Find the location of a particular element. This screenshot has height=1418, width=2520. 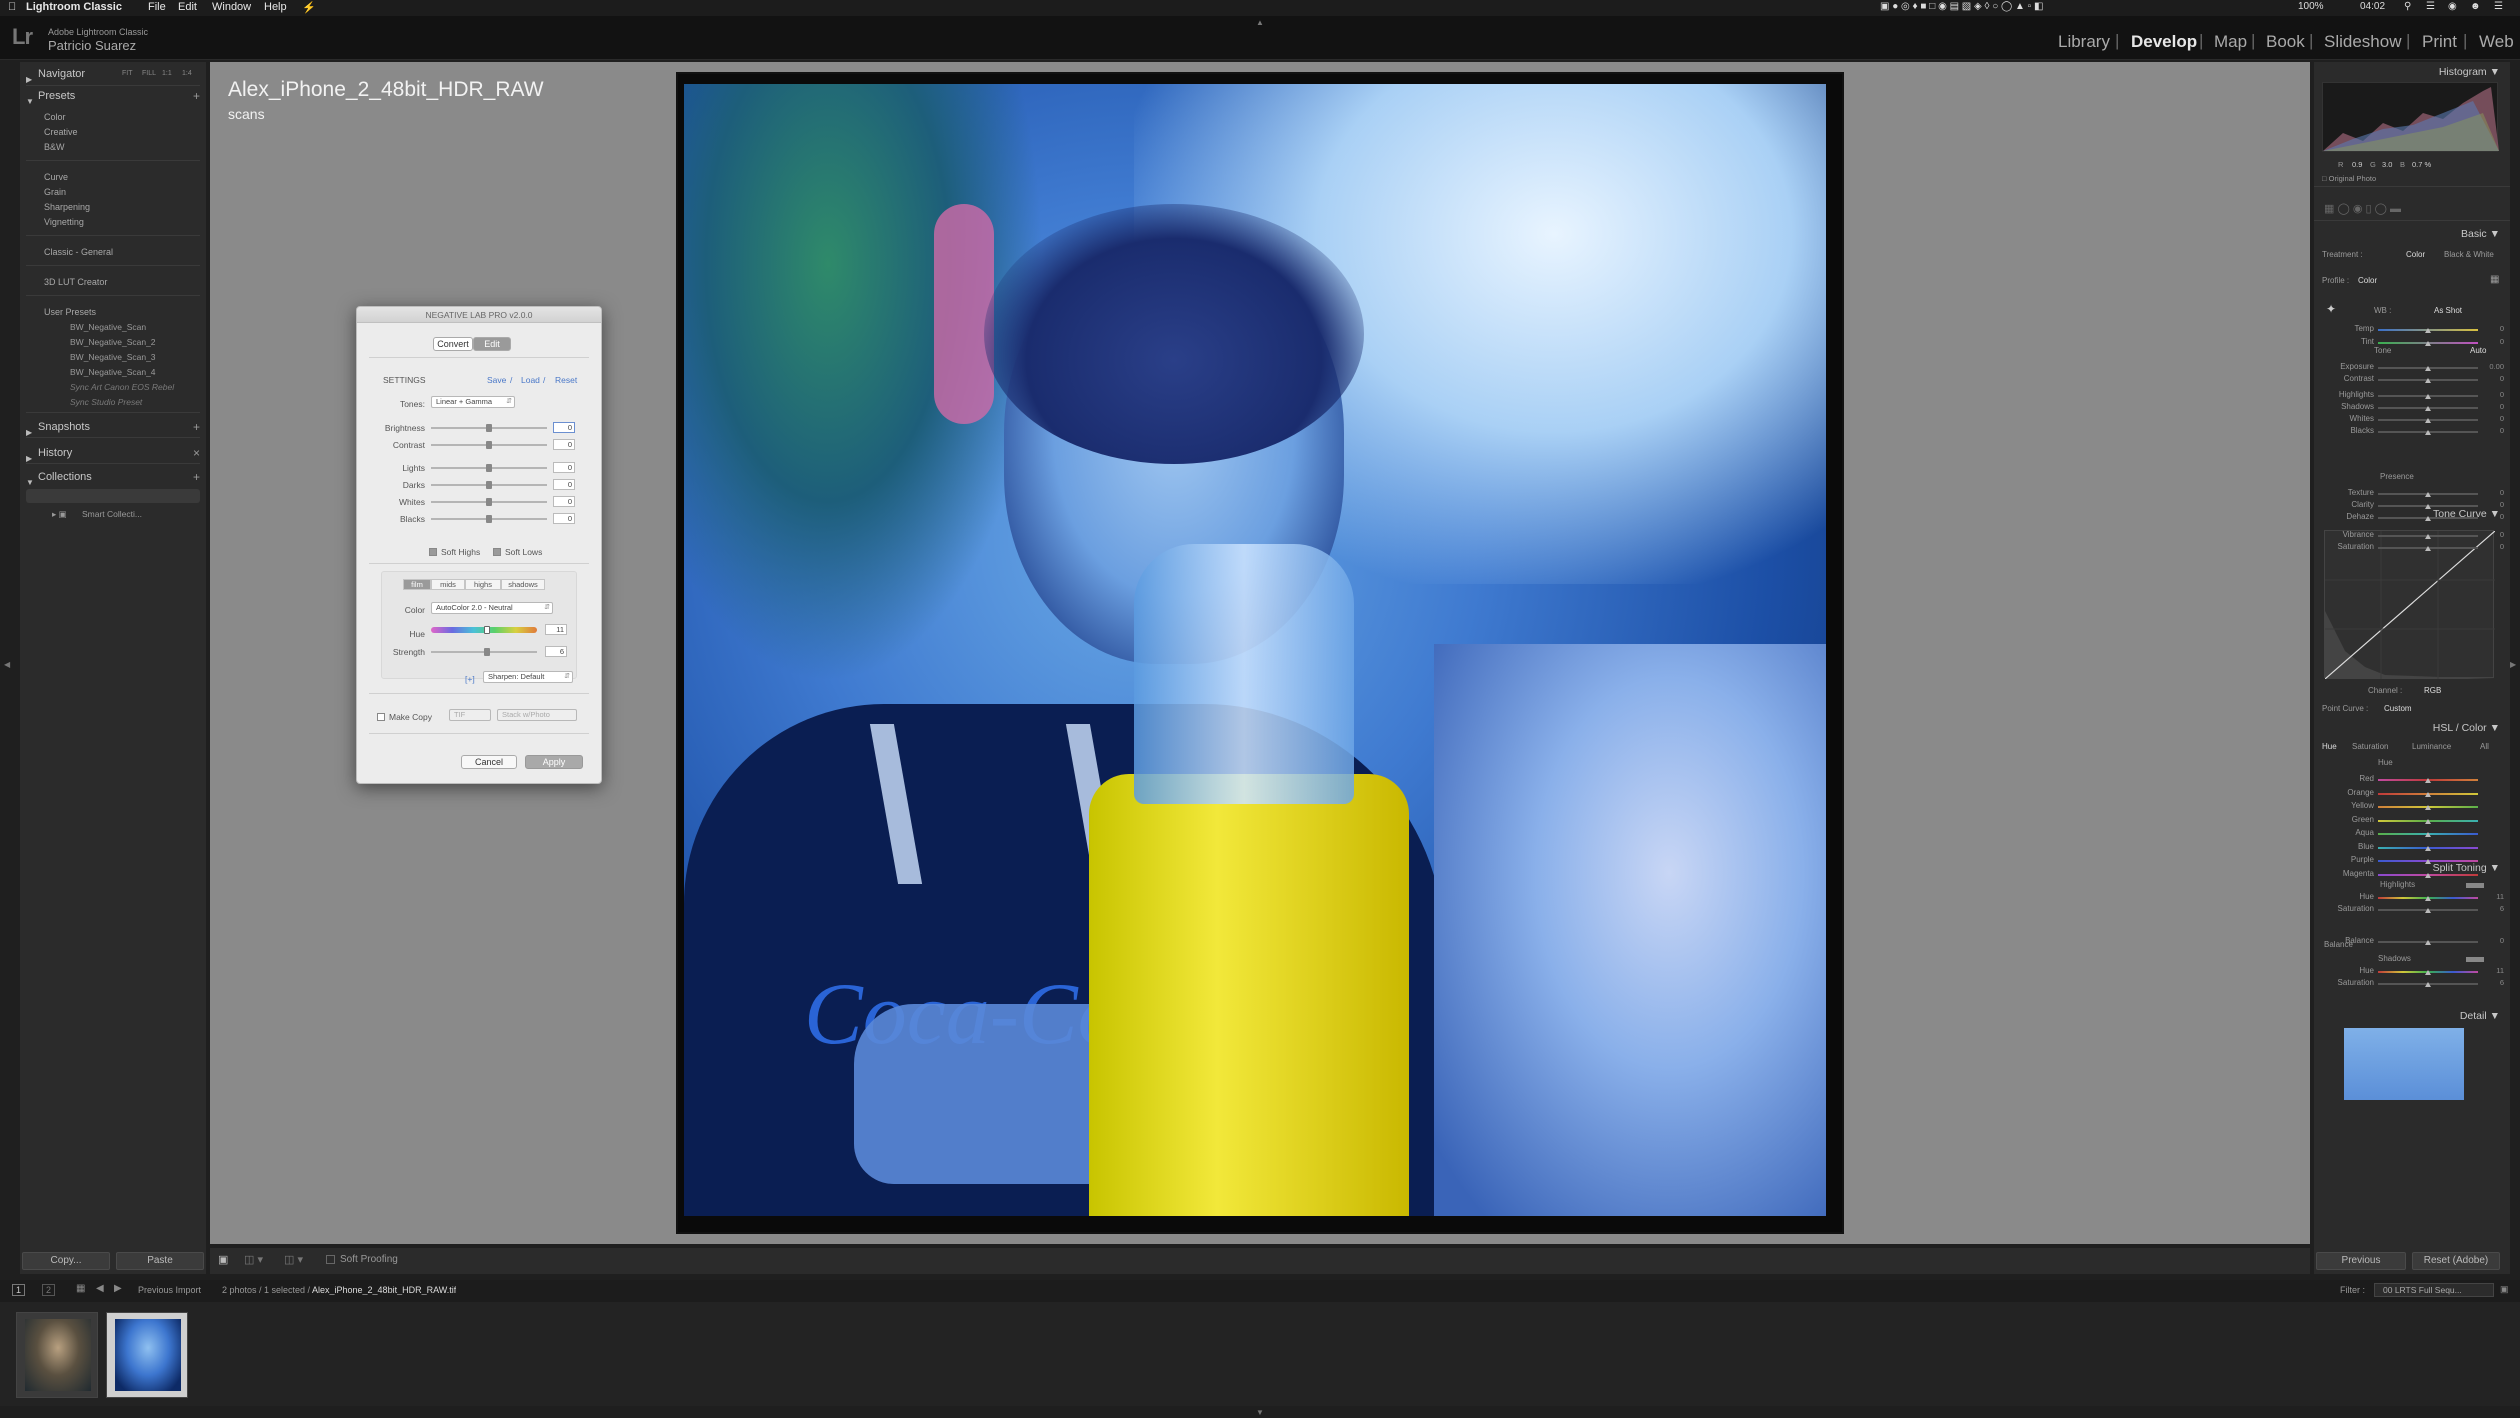

wb-temp-value: 0 is located at coordinates (2493, 328).